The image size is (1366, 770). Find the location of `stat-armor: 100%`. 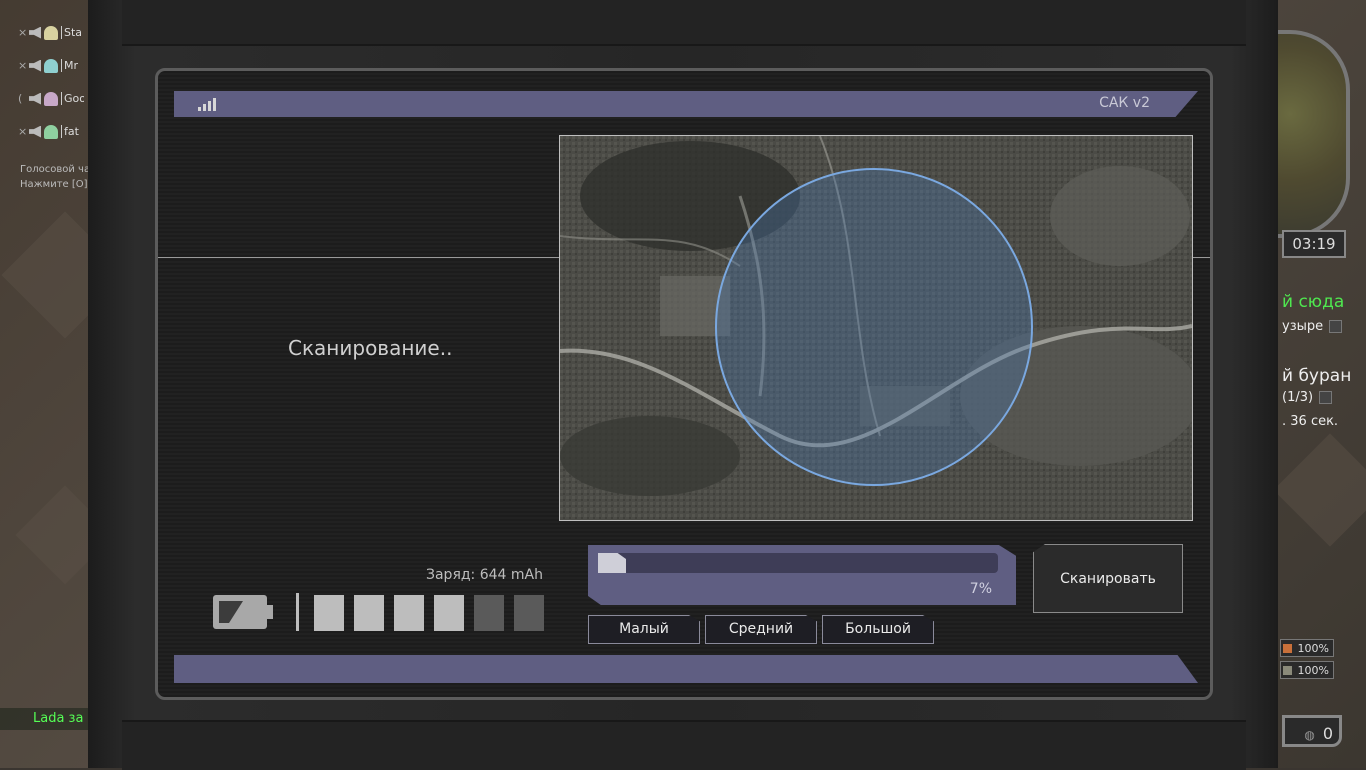

stat-armor: 100% is located at coordinates (1307, 670).